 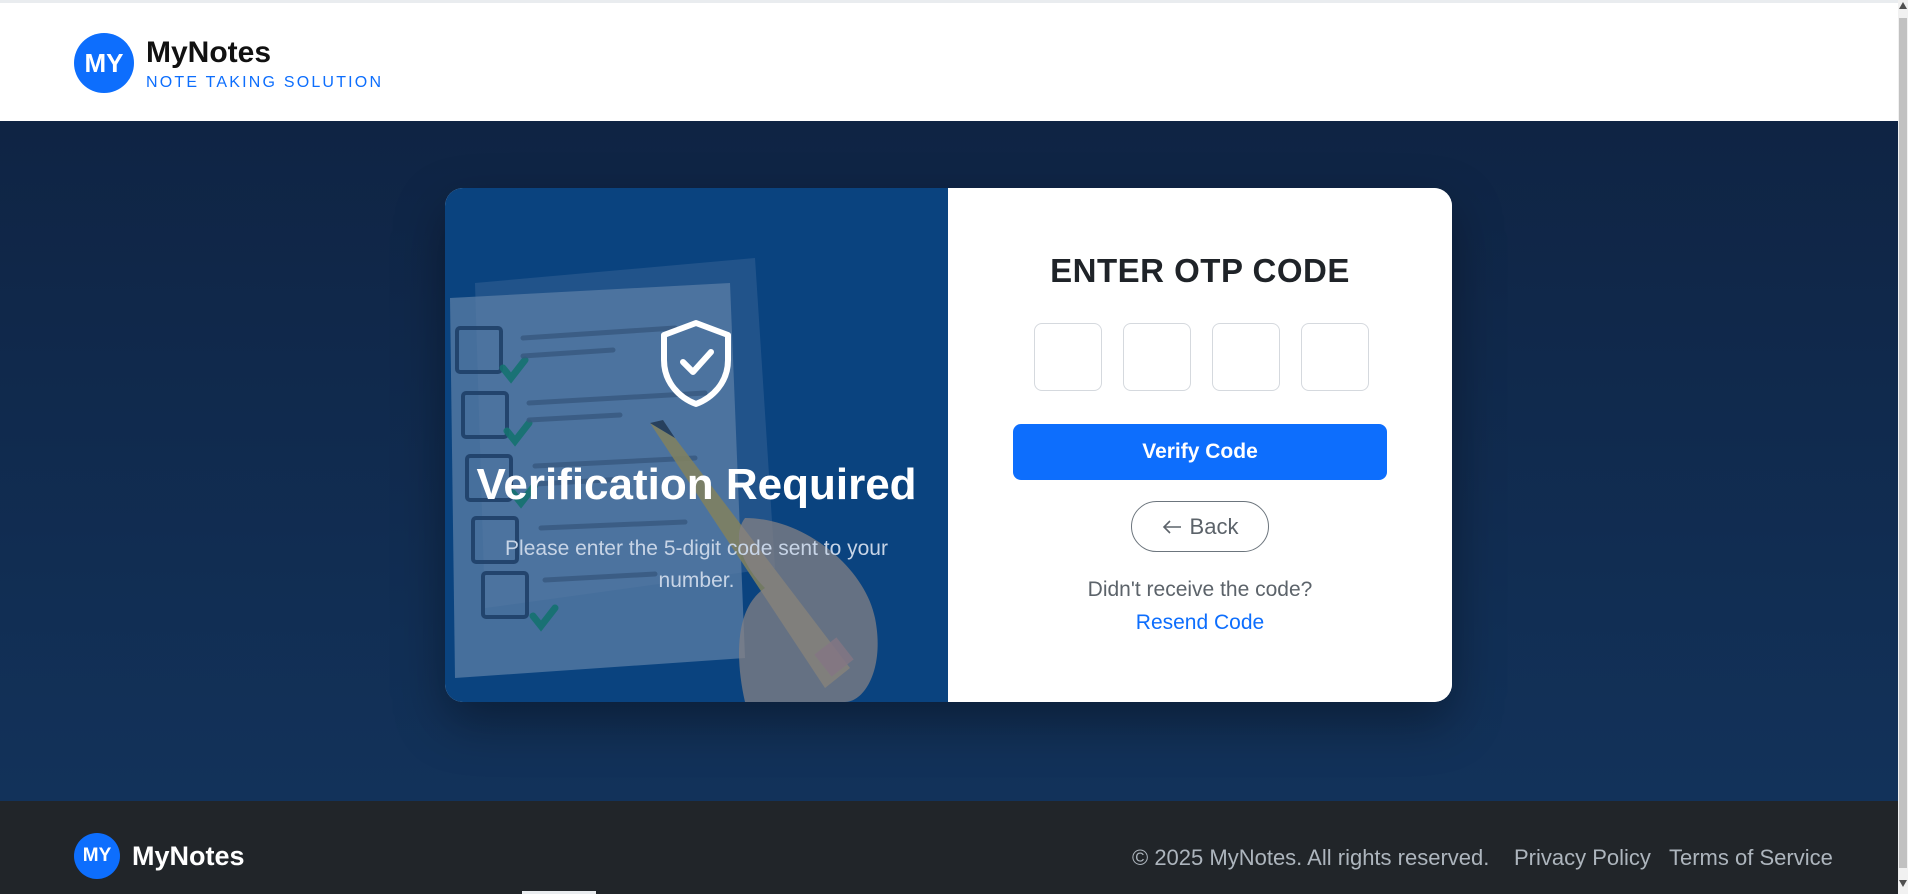 What do you see at coordinates (1204, 357) in the screenshot?
I see `otp-input-group` at bounding box center [1204, 357].